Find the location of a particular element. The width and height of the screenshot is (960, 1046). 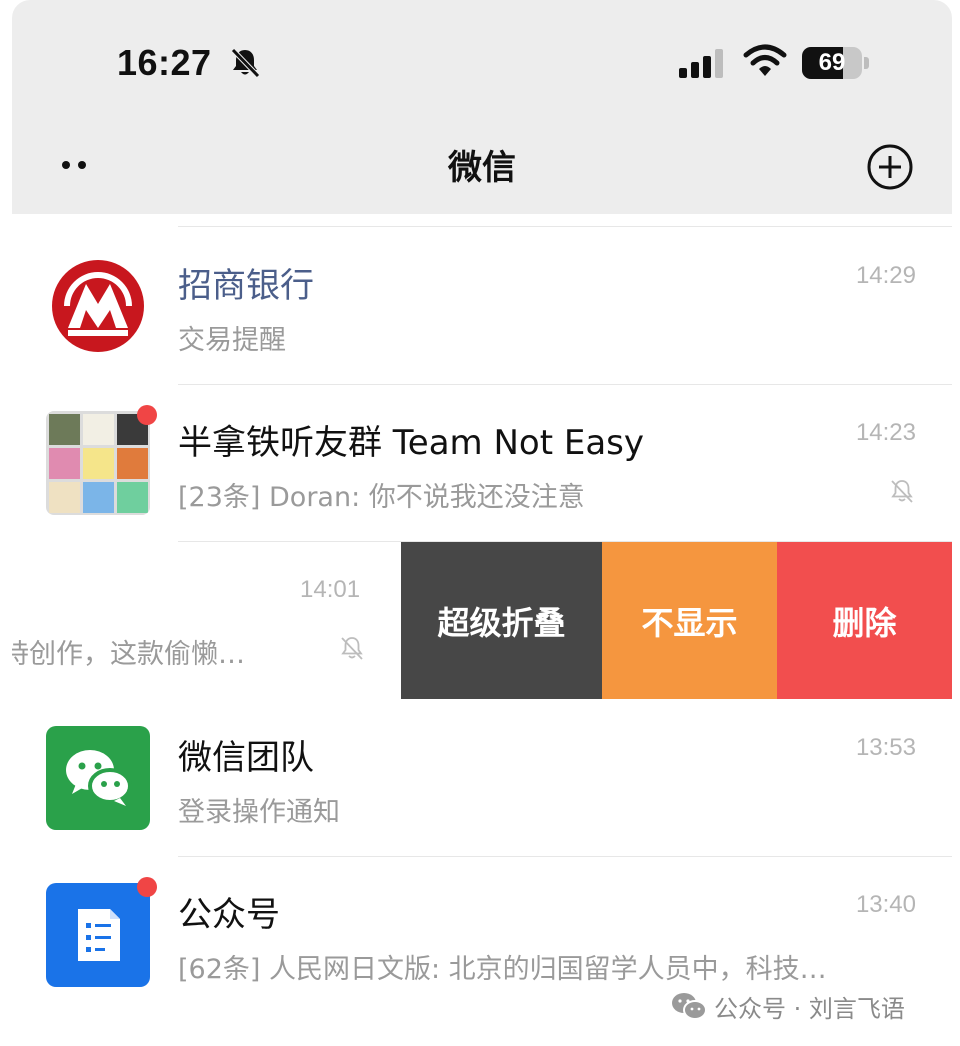

chat-preview: 交易提醒 is located at coordinates (232, 340).